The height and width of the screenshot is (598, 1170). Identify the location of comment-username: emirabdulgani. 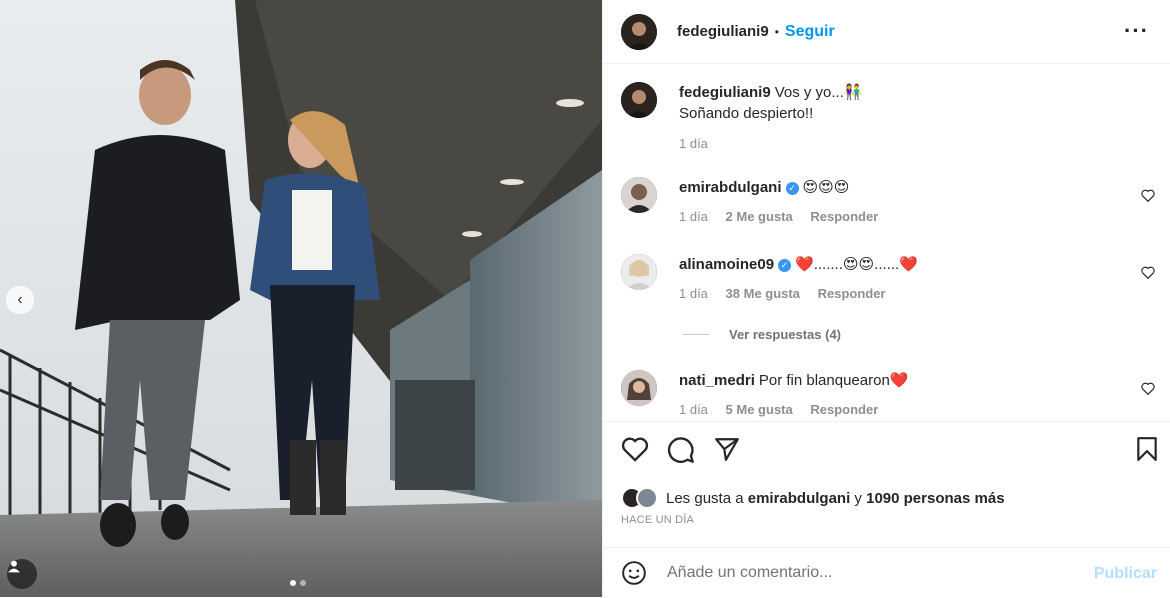
(730, 187).